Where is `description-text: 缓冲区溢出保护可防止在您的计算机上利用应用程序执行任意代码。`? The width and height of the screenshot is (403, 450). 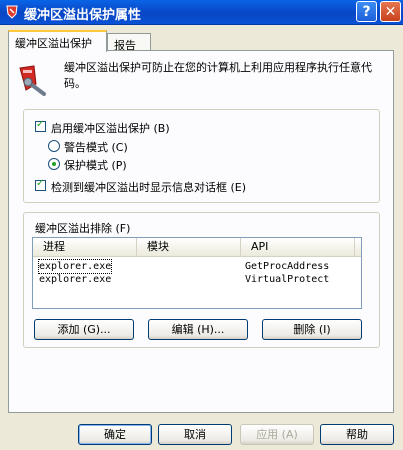
description-text: 缓冲区溢出保护可防止在您的计算机上利用应用程序执行任意代码。 is located at coordinates (218, 75).